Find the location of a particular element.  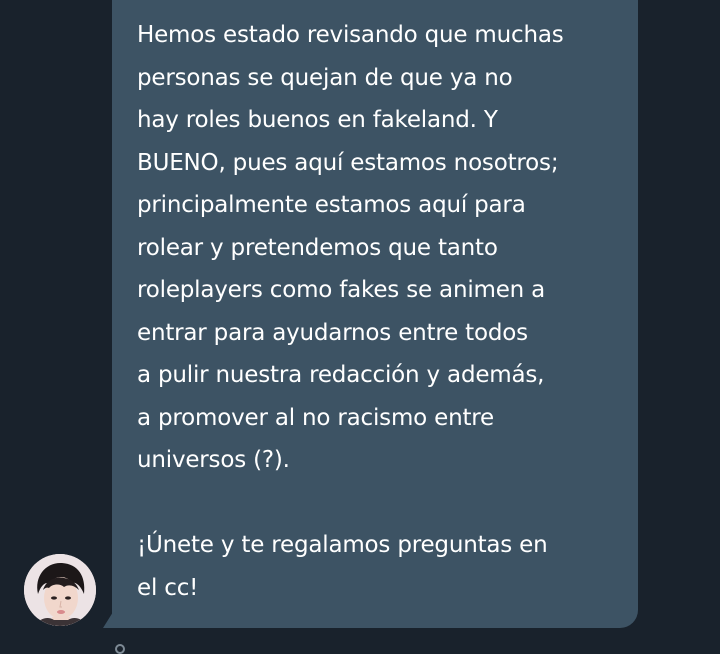

sender-avatar is located at coordinates (60, 590).